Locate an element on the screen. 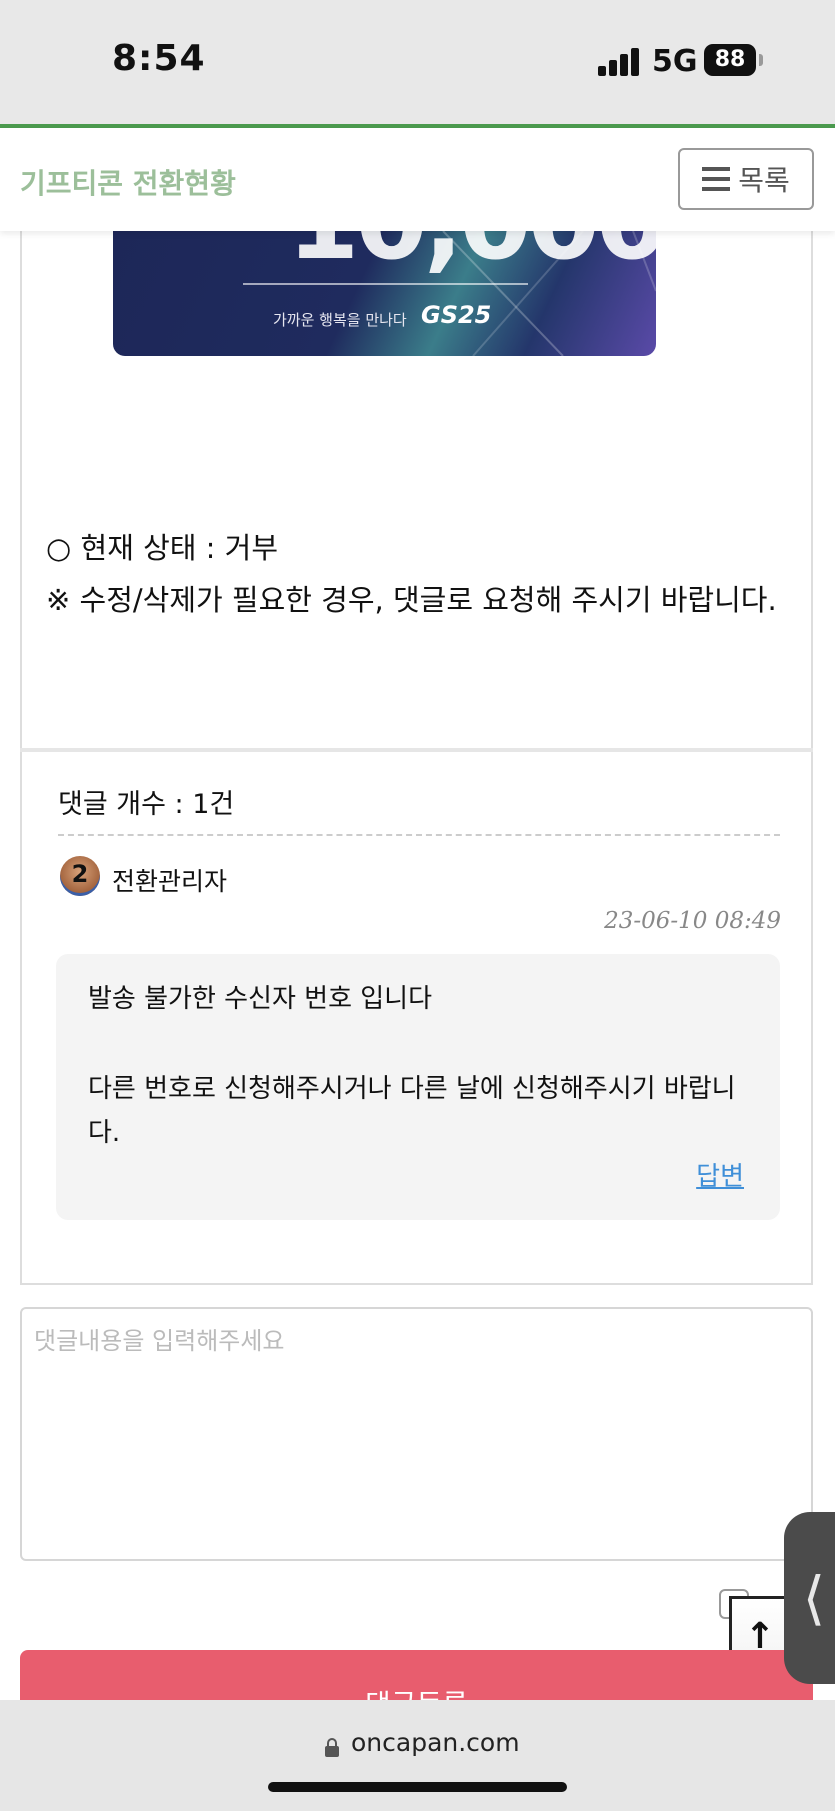 This screenshot has height=1811, width=835. comment-count: 댓글 개수 : 1건 is located at coordinates (146, 804).